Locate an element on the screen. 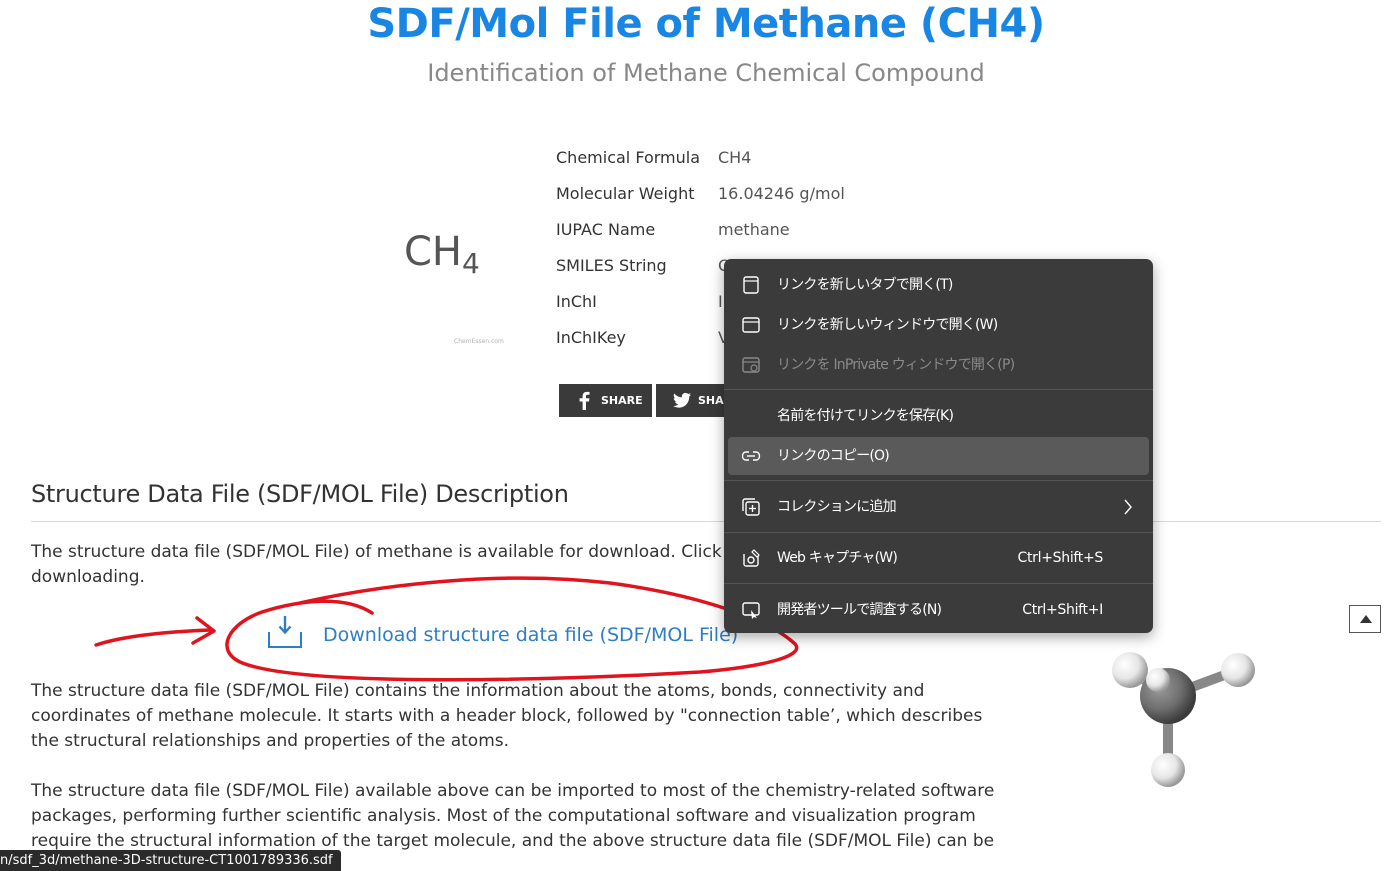 The width and height of the screenshot is (1384, 871). property-row: Molecular Weight 16.04246 g/mol is located at coordinates (856, 194).